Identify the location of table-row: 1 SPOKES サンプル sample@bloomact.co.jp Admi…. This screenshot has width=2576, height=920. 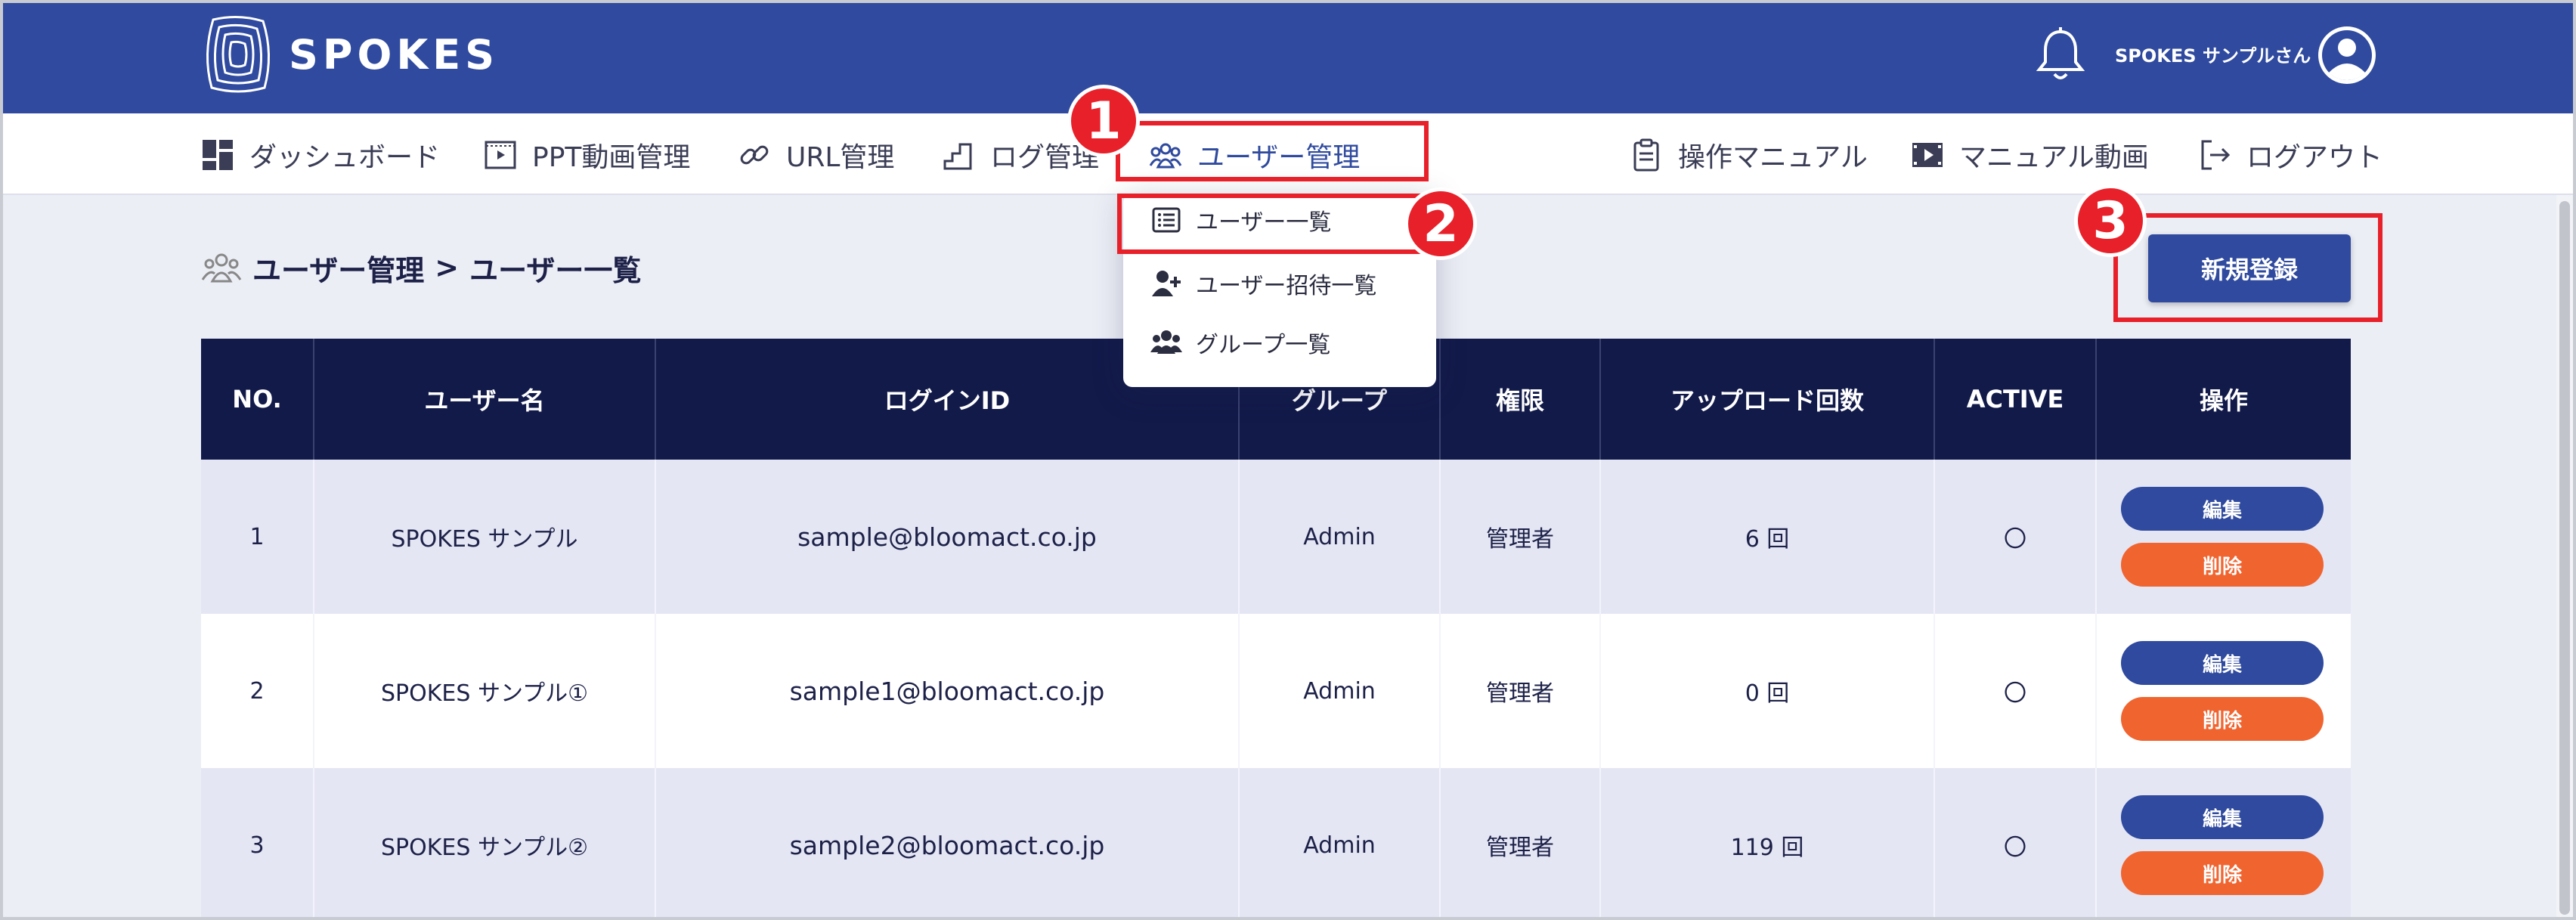
(1276, 537).